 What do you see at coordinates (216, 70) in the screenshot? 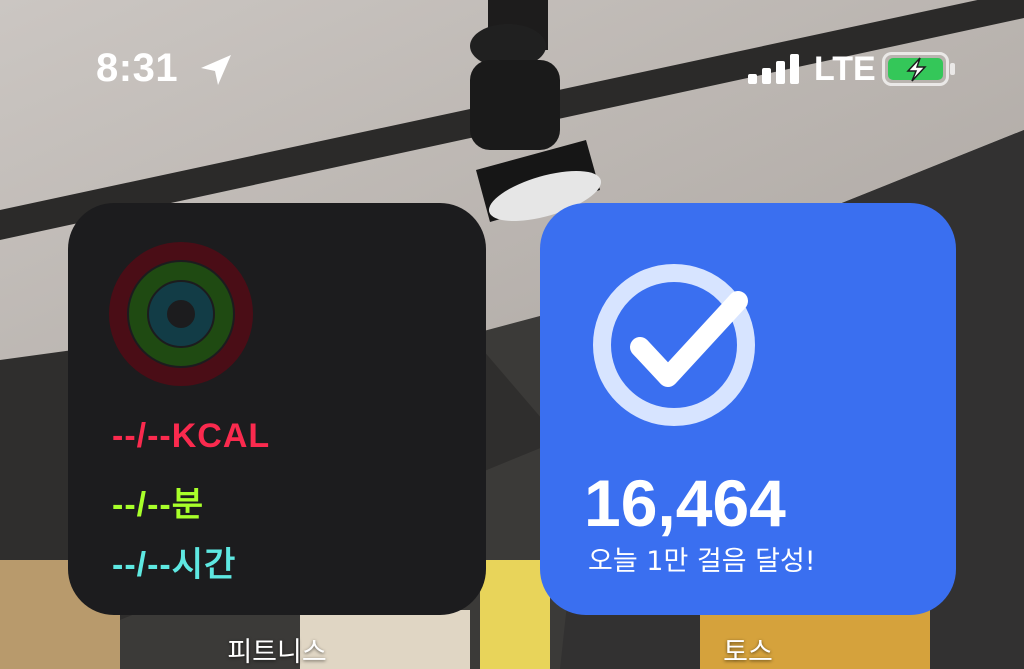
I see `location-arrow-icon` at bounding box center [216, 70].